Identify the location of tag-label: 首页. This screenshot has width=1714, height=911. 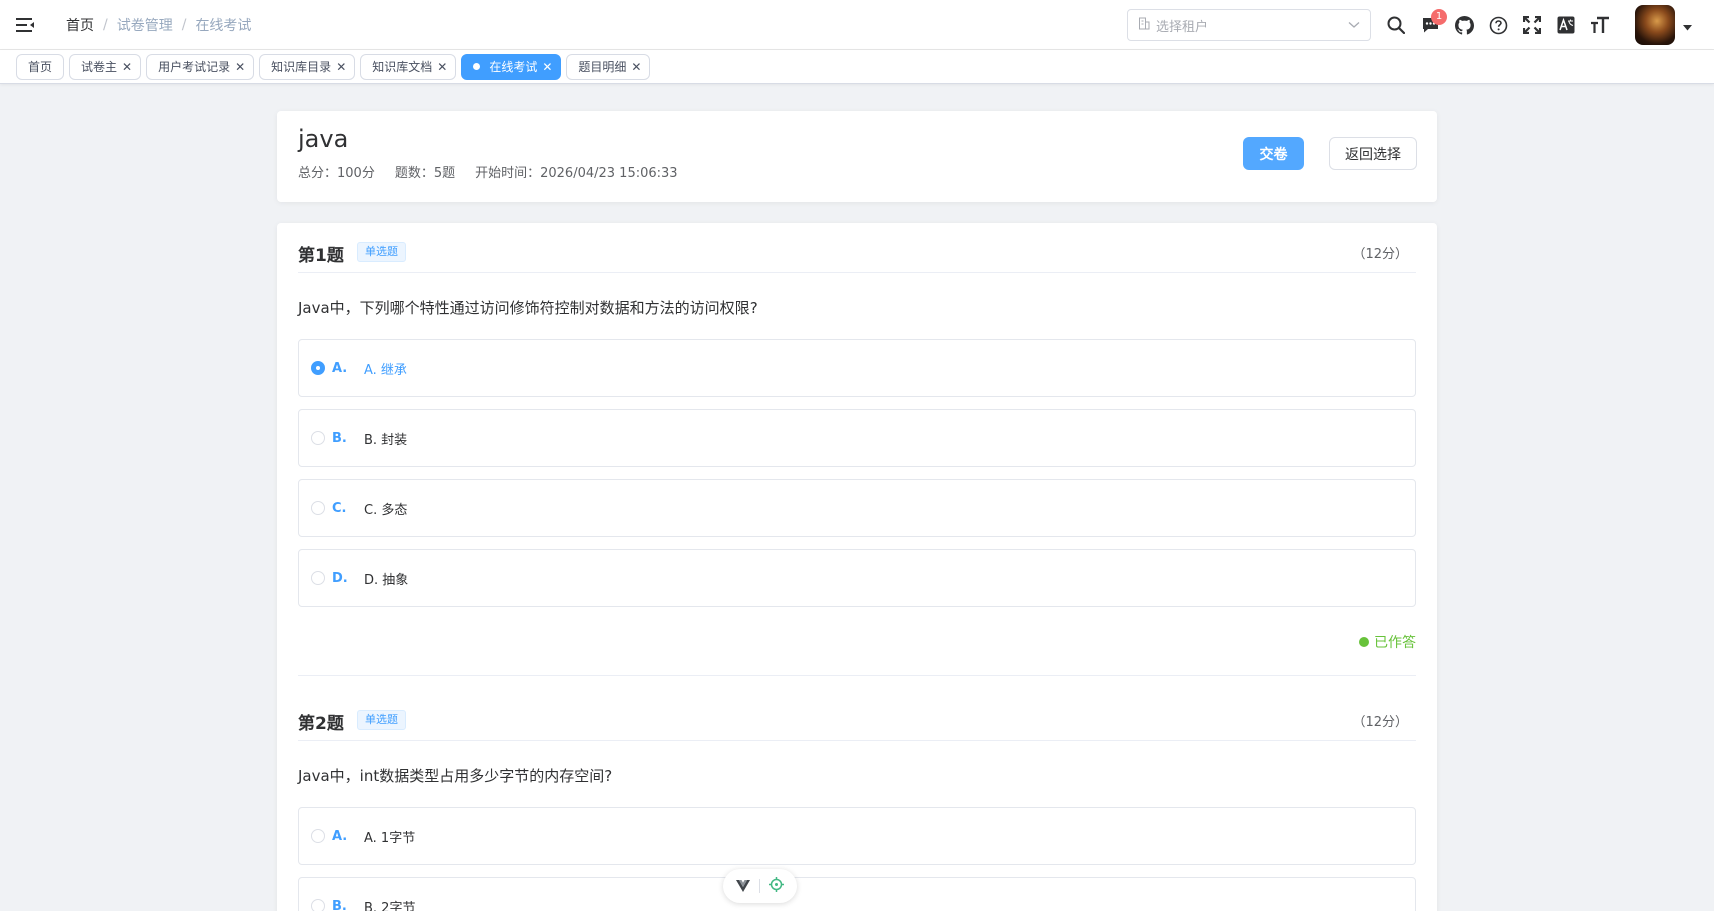
(40, 67).